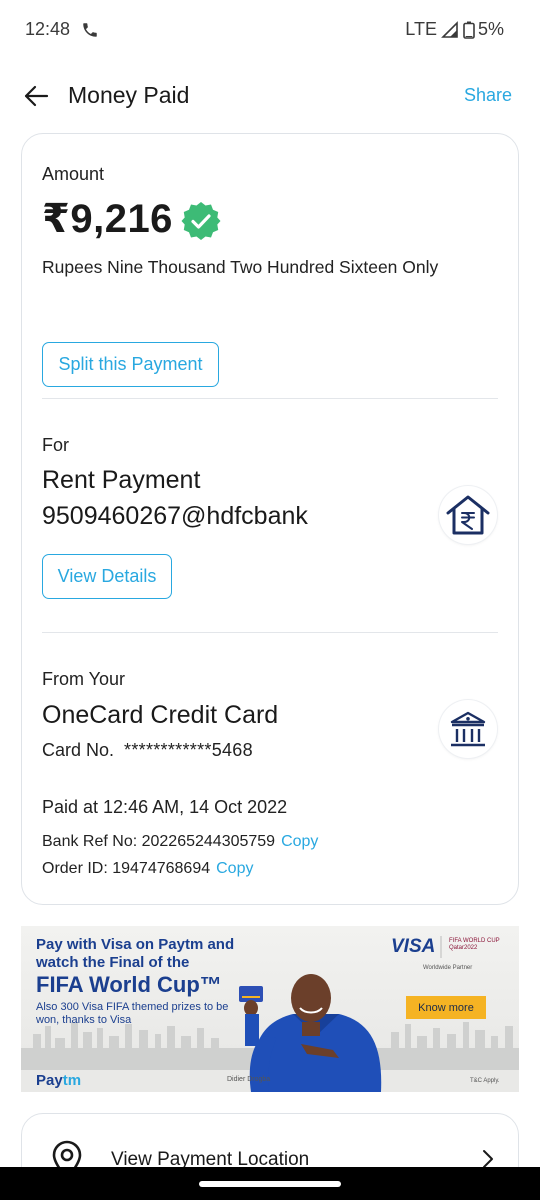 The image size is (540, 1200). What do you see at coordinates (72, 1080) in the screenshot?
I see `paytm-logo-tm: tm` at bounding box center [72, 1080].